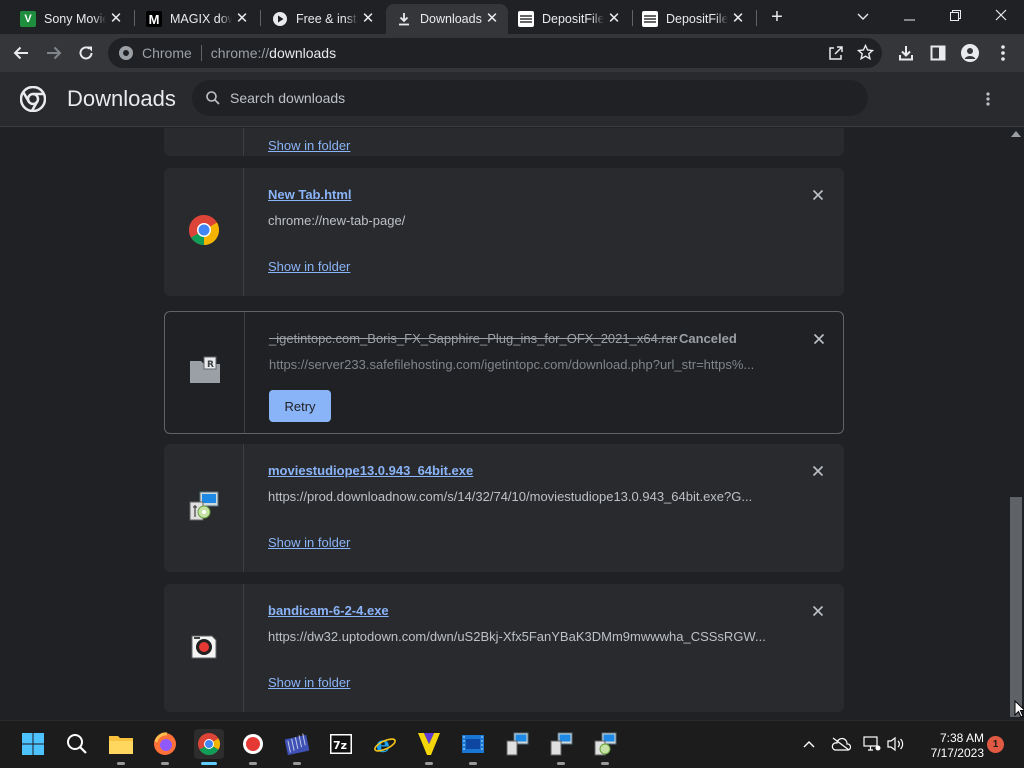 The width and height of the screenshot is (1024, 768). I want to click on show-hidden-icons-chevron-icon, so click(809, 744).